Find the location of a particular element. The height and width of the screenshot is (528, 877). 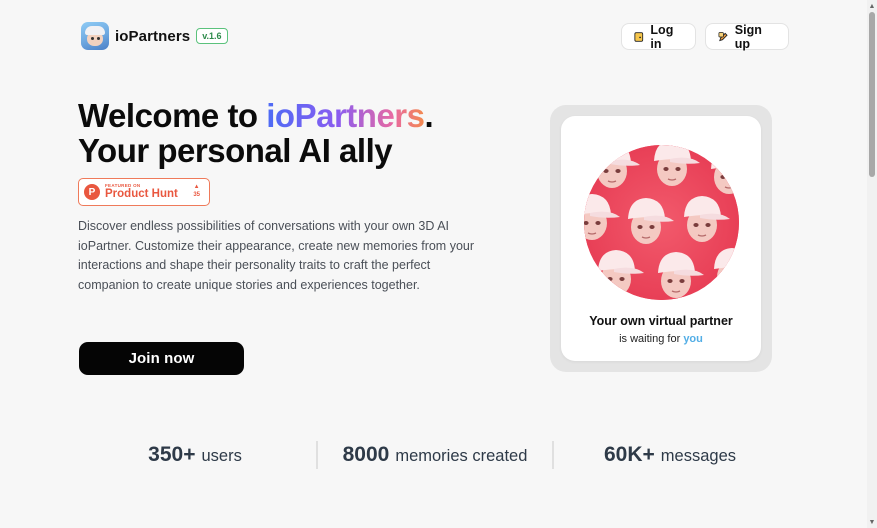

stat-label: users is located at coordinates (221, 456).